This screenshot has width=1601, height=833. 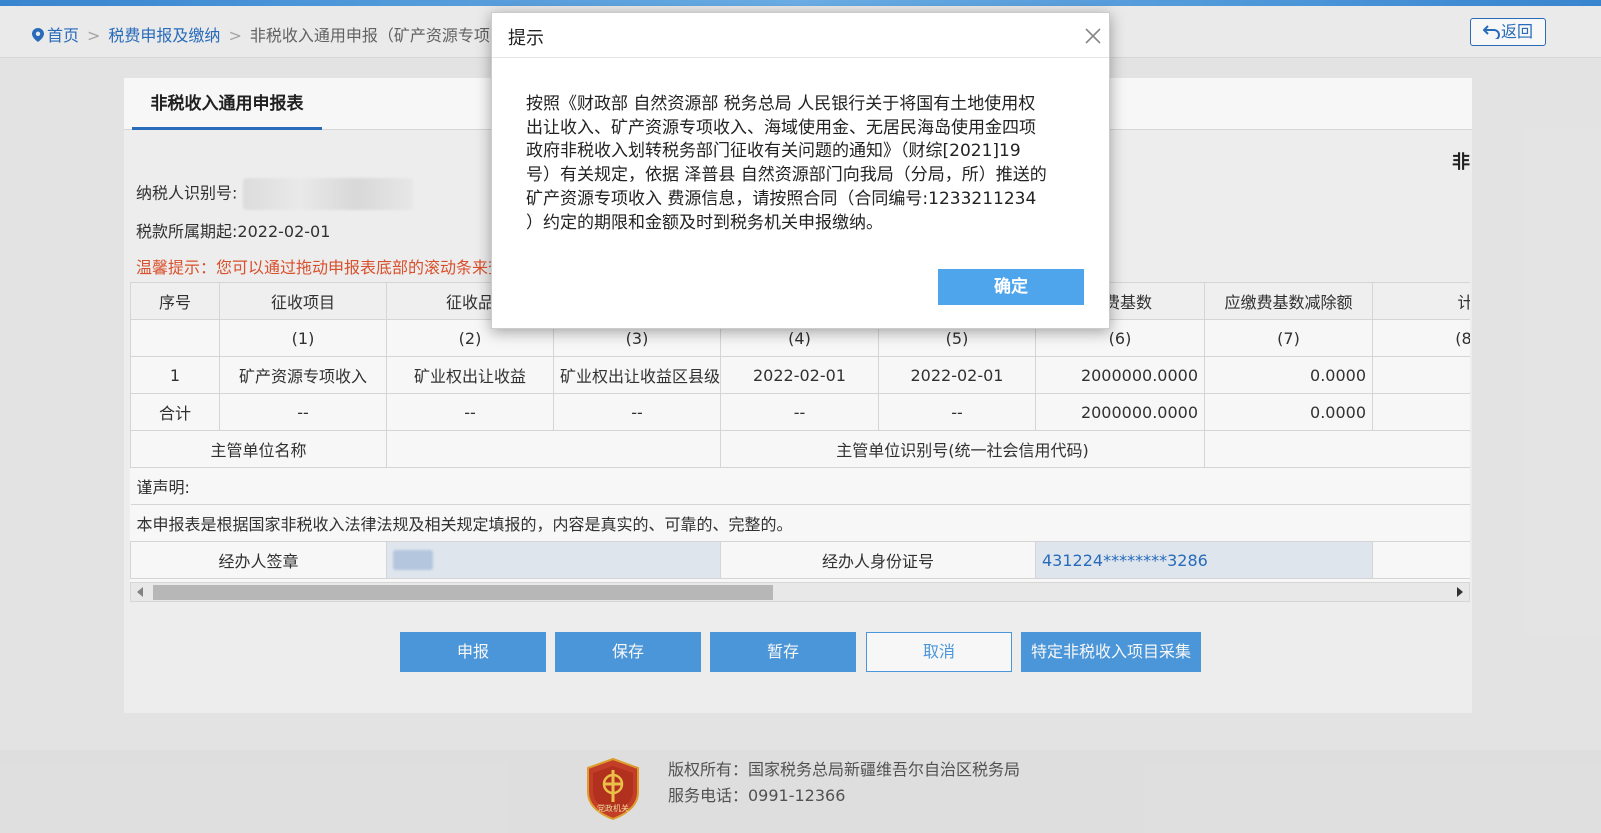 I want to click on dialog-message-line: 政府非税收入划转税务部门征收有关问题的通知》（财综[2021]19, so click(x=773, y=151).